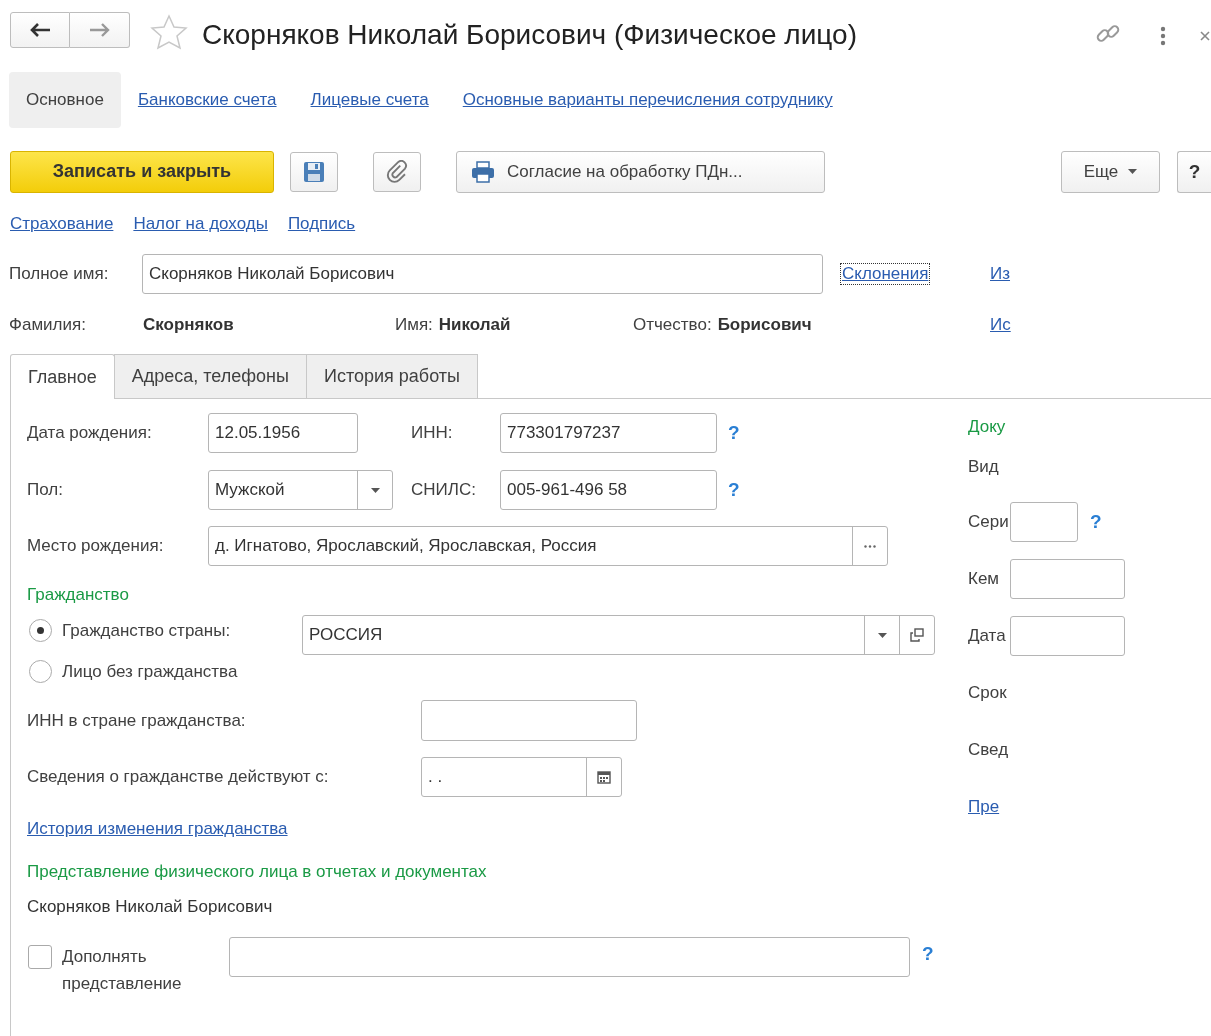 Image resolution: width=1211 pixels, height=1036 pixels. What do you see at coordinates (608, 490) in the screenshot?
I see `input-field: 005-961-496 58` at bounding box center [608, 490].